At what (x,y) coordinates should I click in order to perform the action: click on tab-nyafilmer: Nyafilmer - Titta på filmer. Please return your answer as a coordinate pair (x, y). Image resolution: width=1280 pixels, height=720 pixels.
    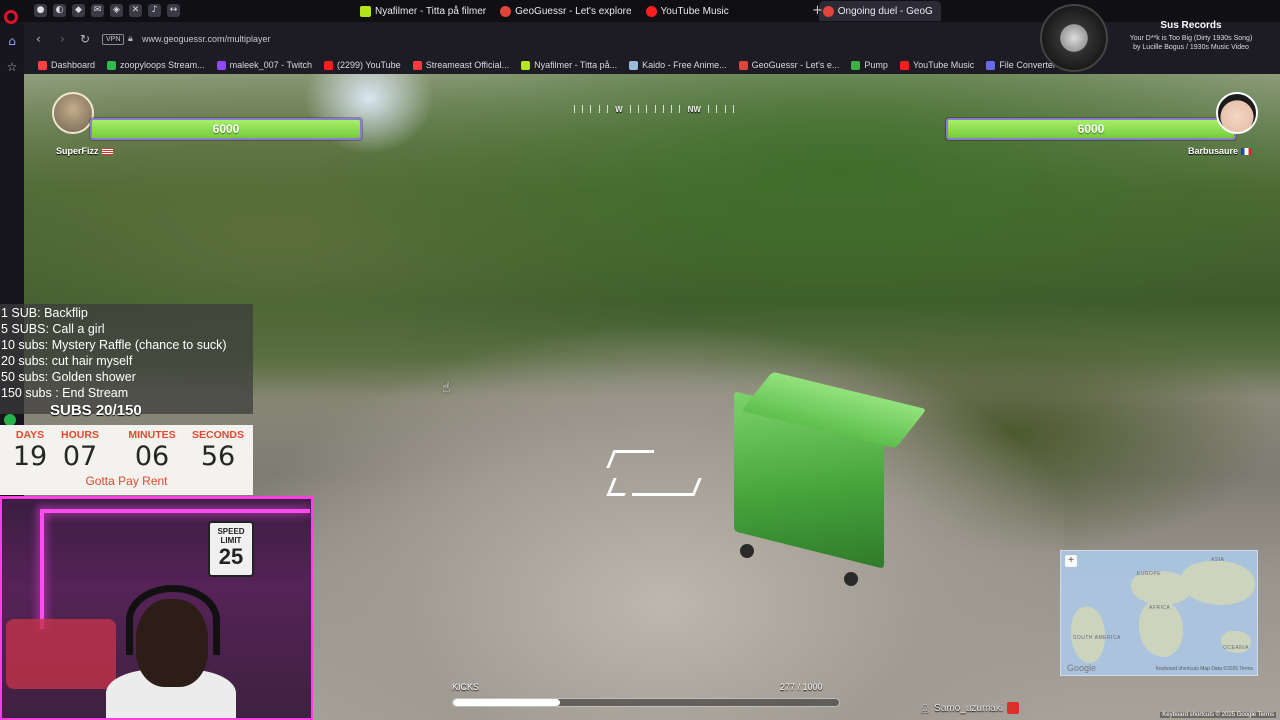
    Looking at the image, I should click on (425, 11).